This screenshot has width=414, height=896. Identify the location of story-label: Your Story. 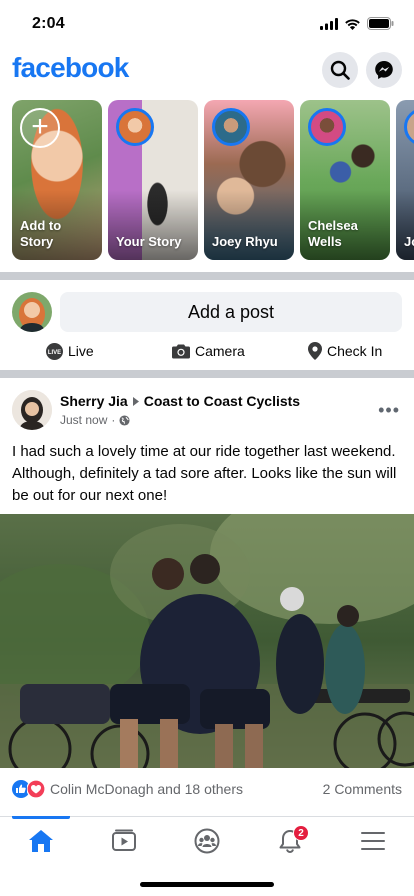
(149, 241).